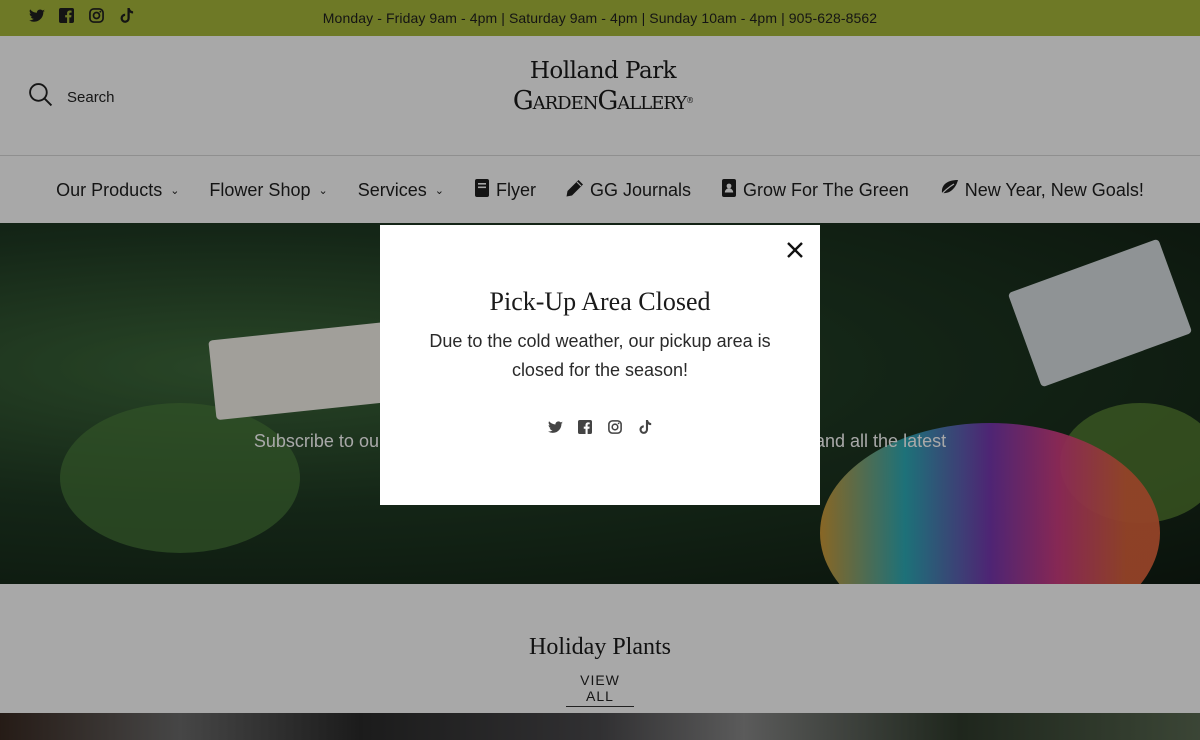  Describe the element at coordinates (645, 427) in the screenshot. I see `tiktok-icon` at that location.